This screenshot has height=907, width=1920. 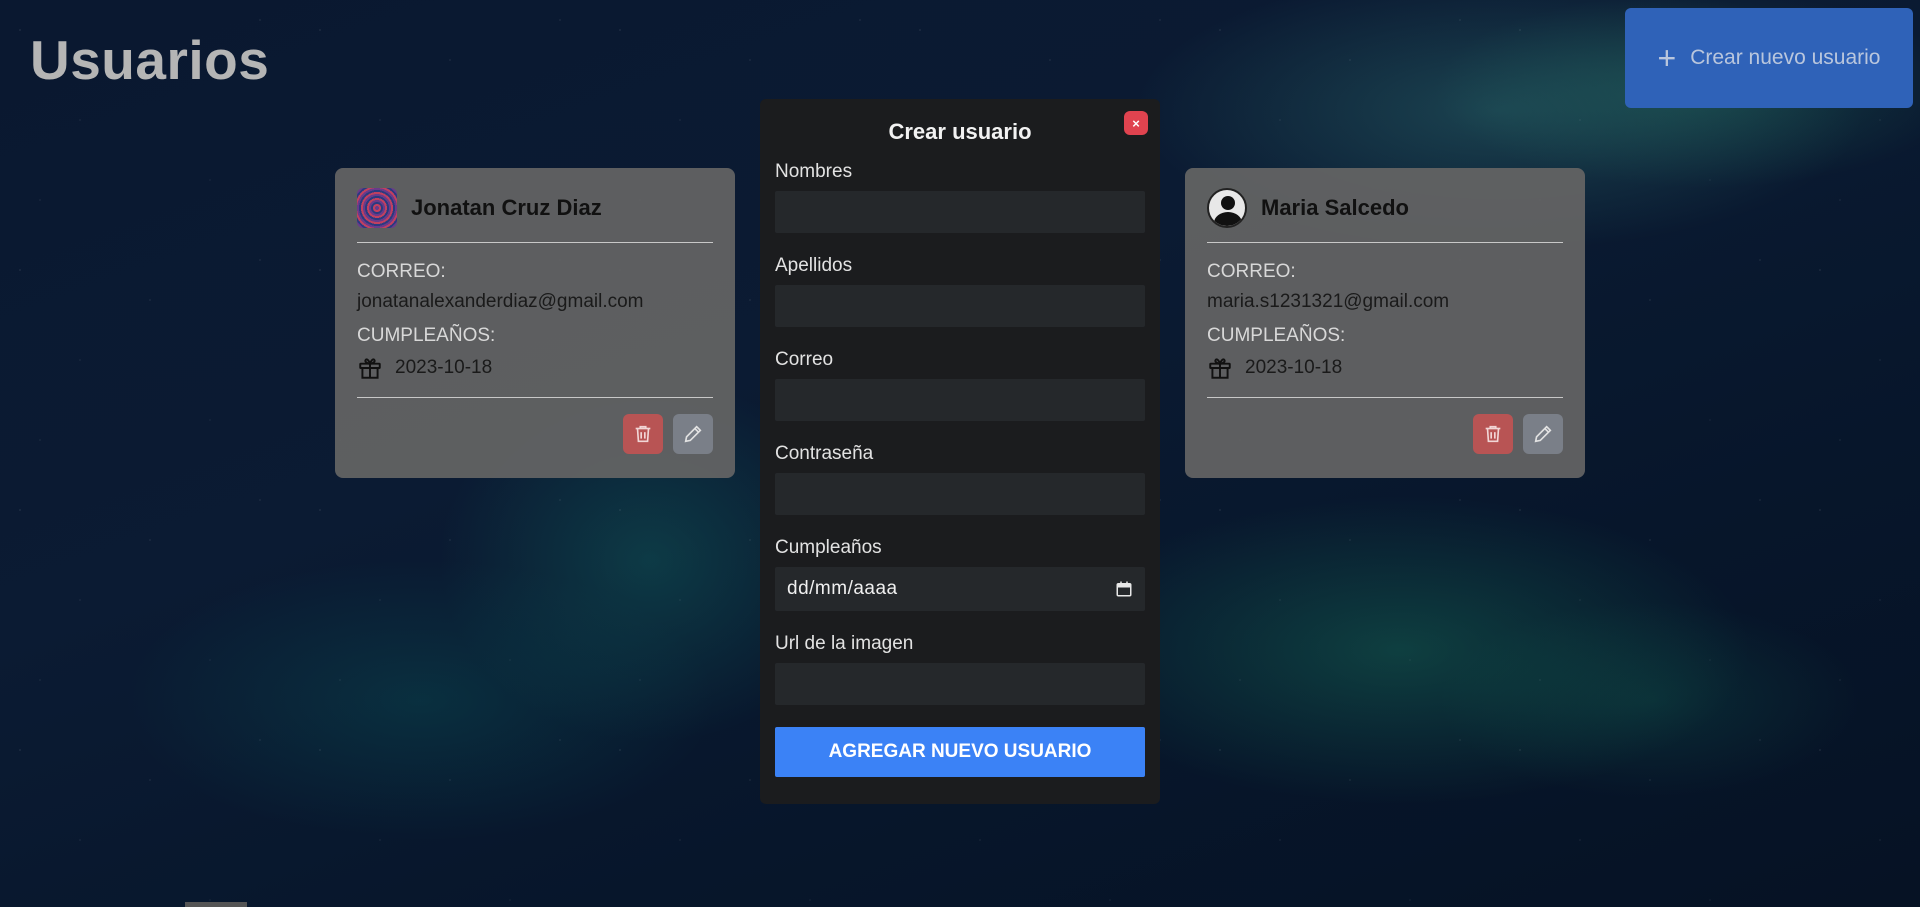 What do you see at coordinates (824, 453) in the screenshot?
I see `contrasena-label: Contraseña` at bounding box center [824, 453].